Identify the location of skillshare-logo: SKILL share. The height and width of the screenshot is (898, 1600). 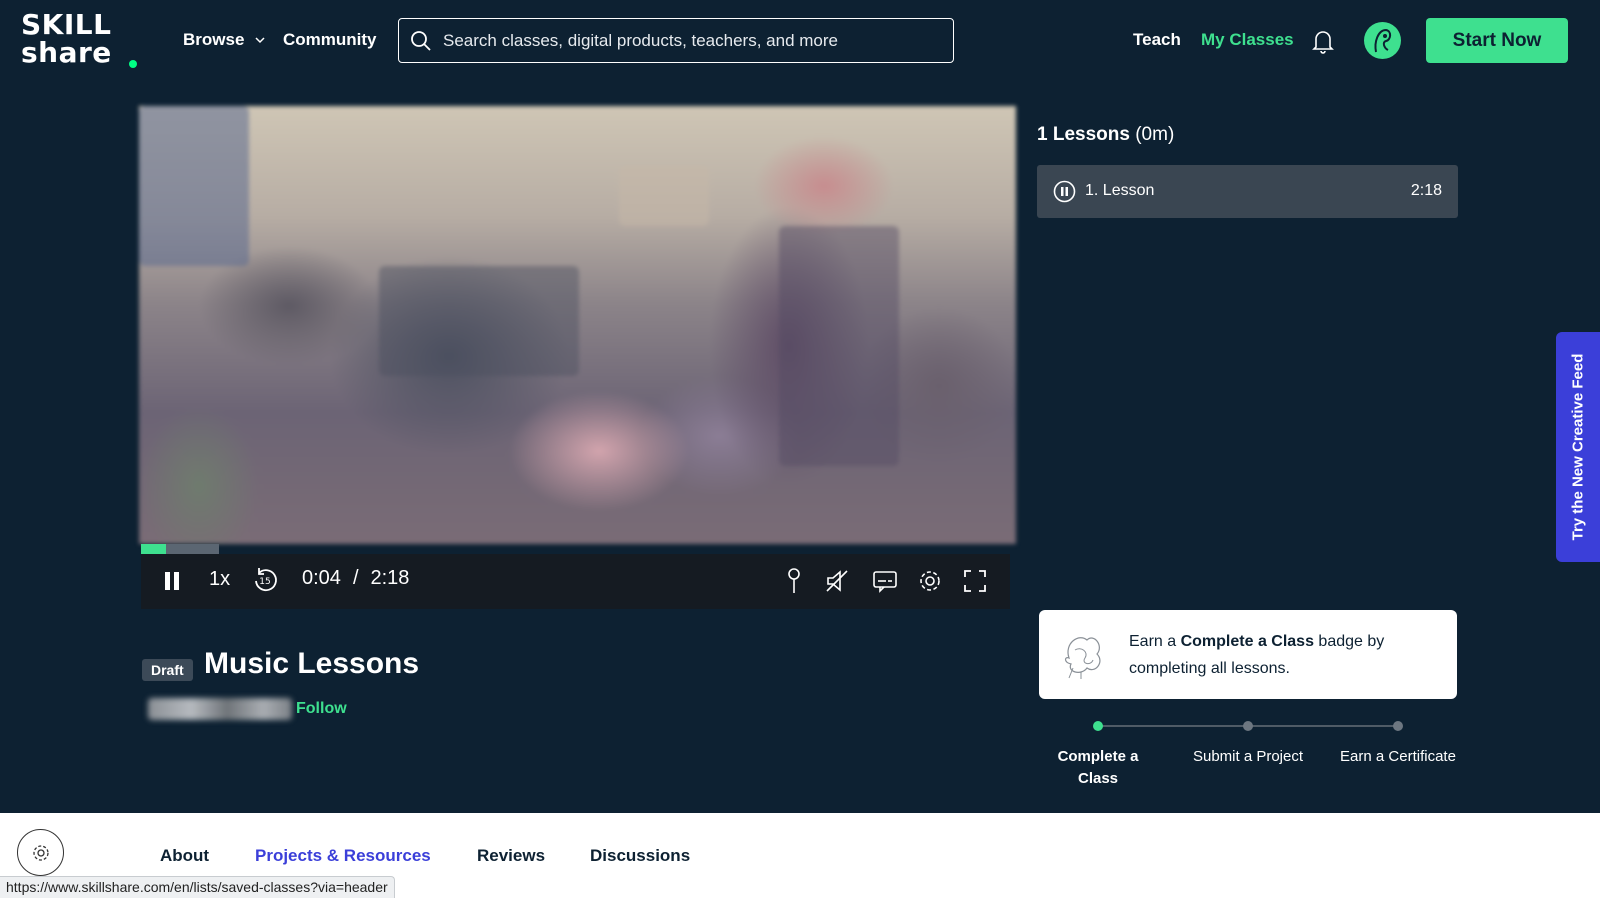
(82, 40).